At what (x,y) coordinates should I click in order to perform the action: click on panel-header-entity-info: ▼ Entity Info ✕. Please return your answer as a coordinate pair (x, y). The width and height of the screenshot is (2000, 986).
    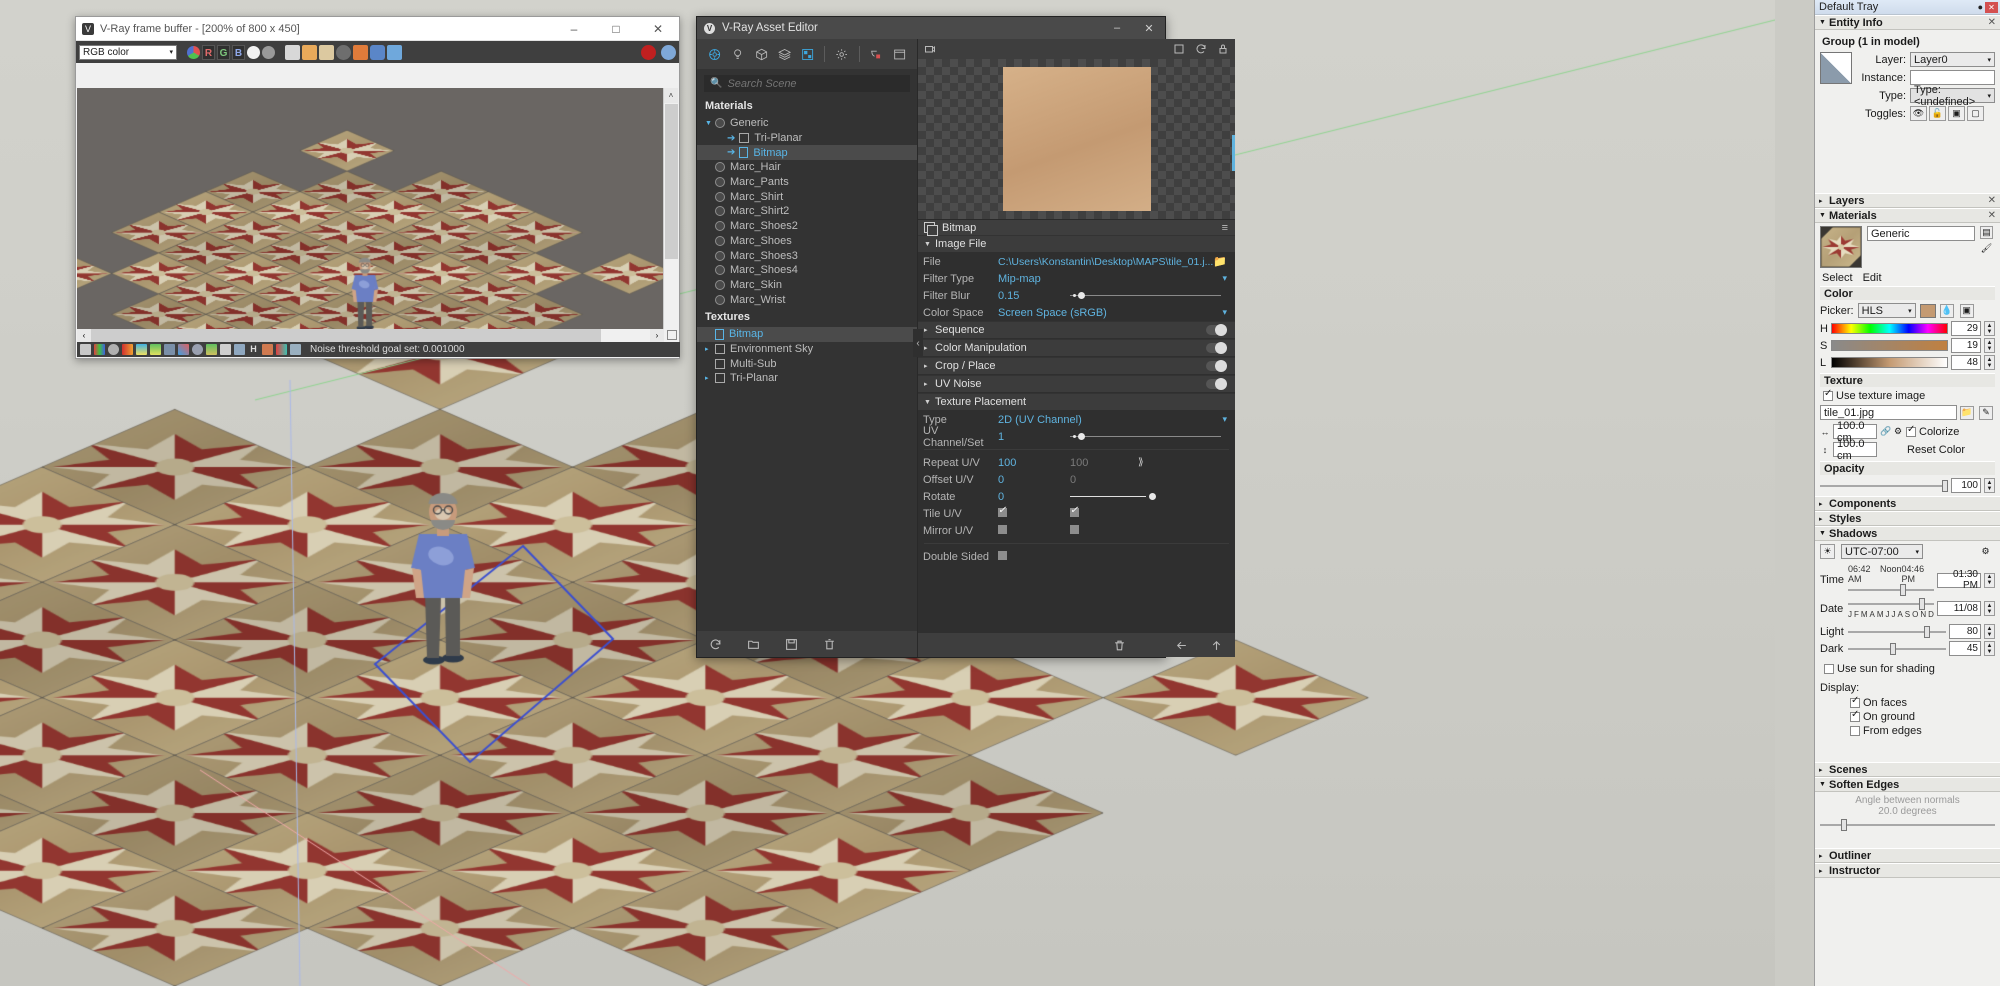
    Looking at the image, I should click on (1907, 22).